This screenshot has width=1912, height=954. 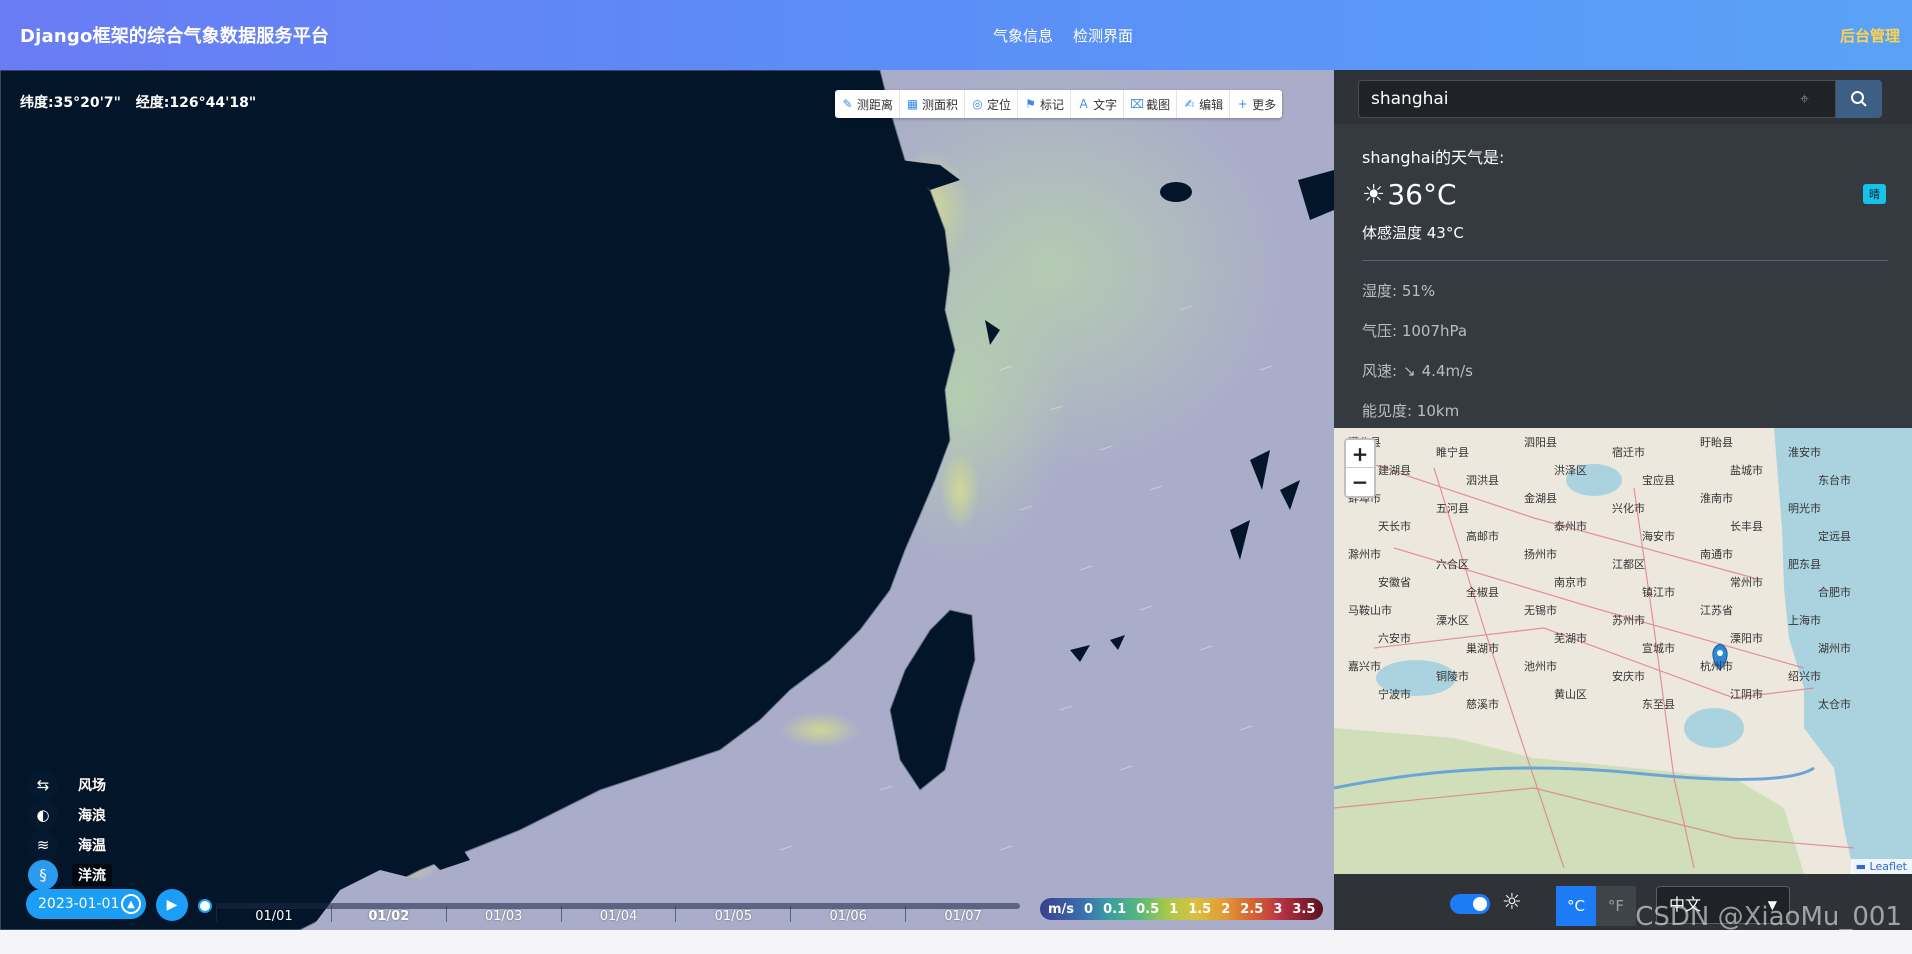 What do you see at coordinates (93, 845) in the screenshot?
I see `layer-sea-temp: ≋ 海温` at bounding box center [93, 845].